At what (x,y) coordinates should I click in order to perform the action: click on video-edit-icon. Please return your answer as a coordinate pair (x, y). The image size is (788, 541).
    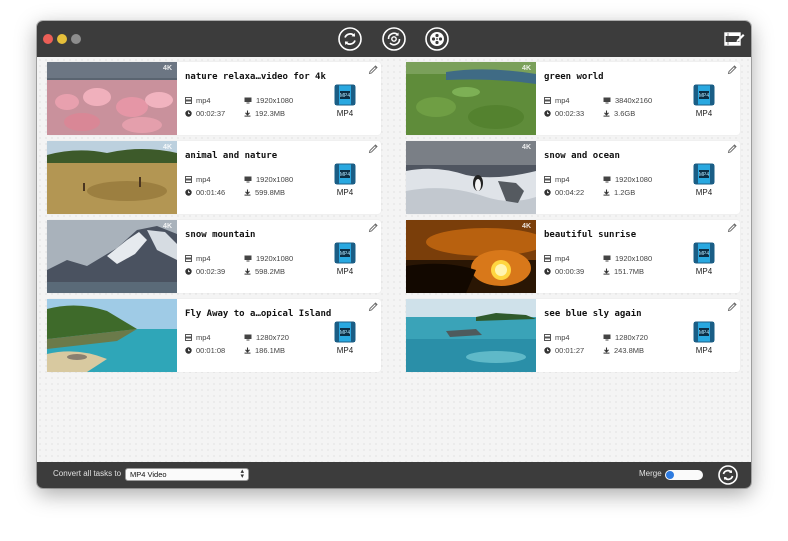
    Looking at the image, I should click on (734, 39).